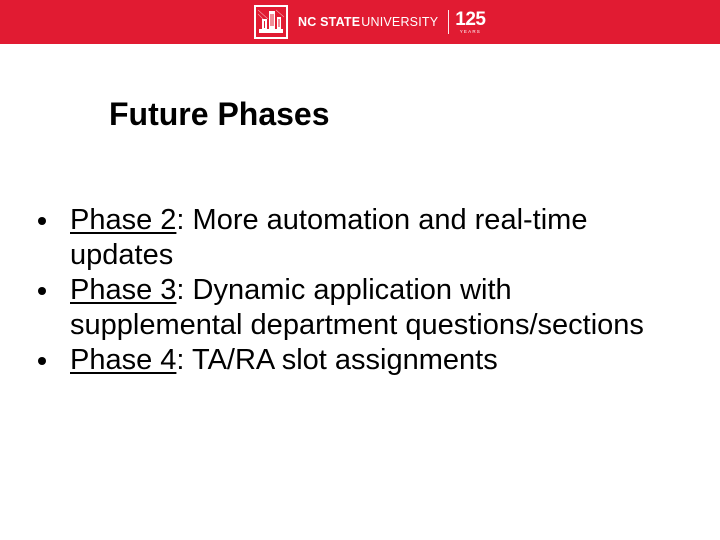 Image resolution: width=720 pixels, height=540 pixels. What do you see at coordinates (123, 220) in the screenshot?
I see `phase-label: Phase 2` at bounding box center [123, 220].